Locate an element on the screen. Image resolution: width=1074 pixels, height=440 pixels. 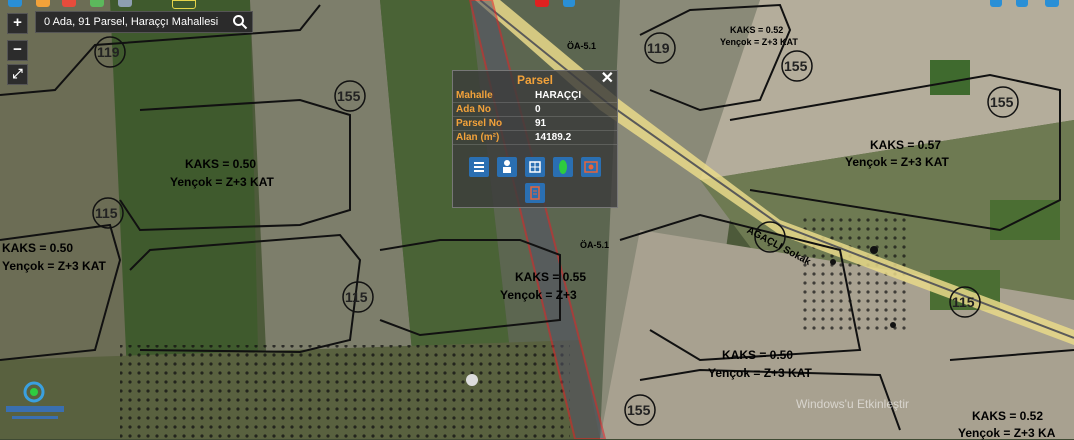
popup-title-text: Parsel is located at coordinates (535, 80).